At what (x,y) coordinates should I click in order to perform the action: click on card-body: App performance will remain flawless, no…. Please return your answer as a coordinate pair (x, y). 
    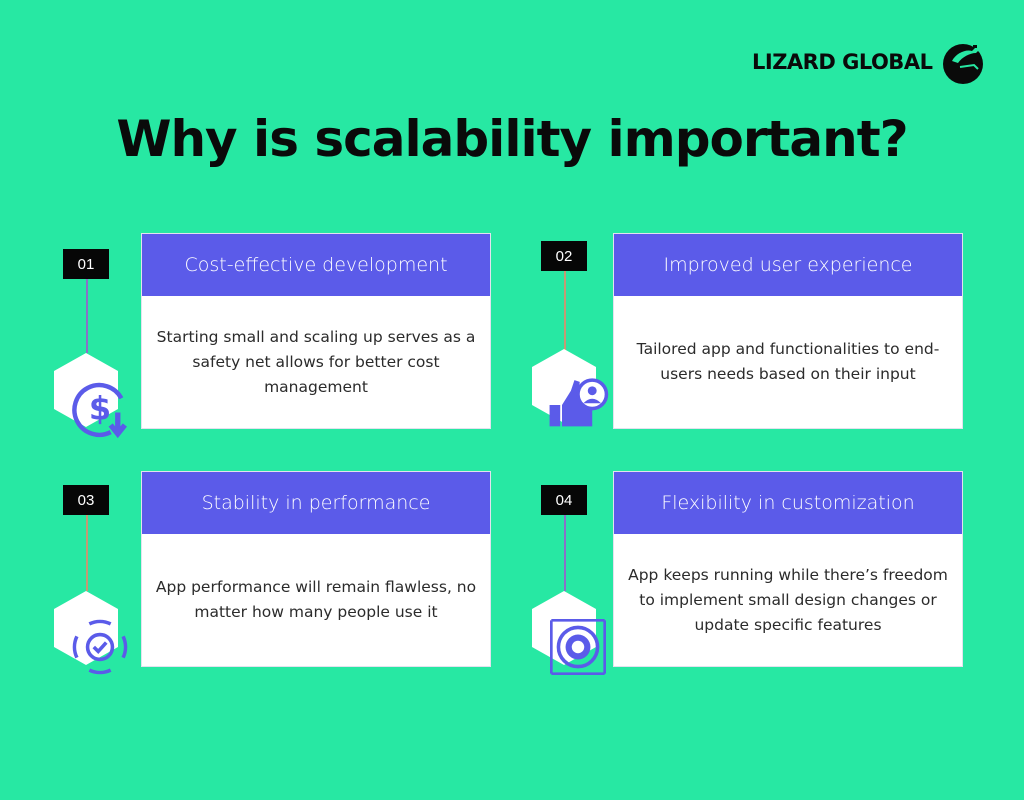
    Looking at the image, I should click on (316, 599).